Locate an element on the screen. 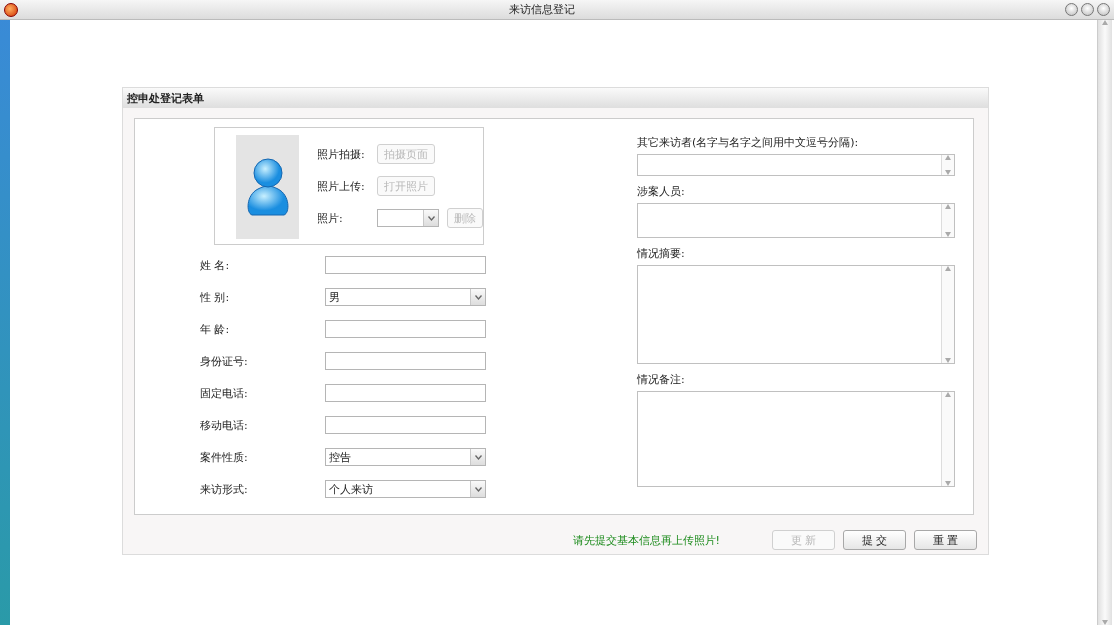 The height and width of the screenshot is (625, 1114). button: 重 置 is located at coordinates (945, 540).